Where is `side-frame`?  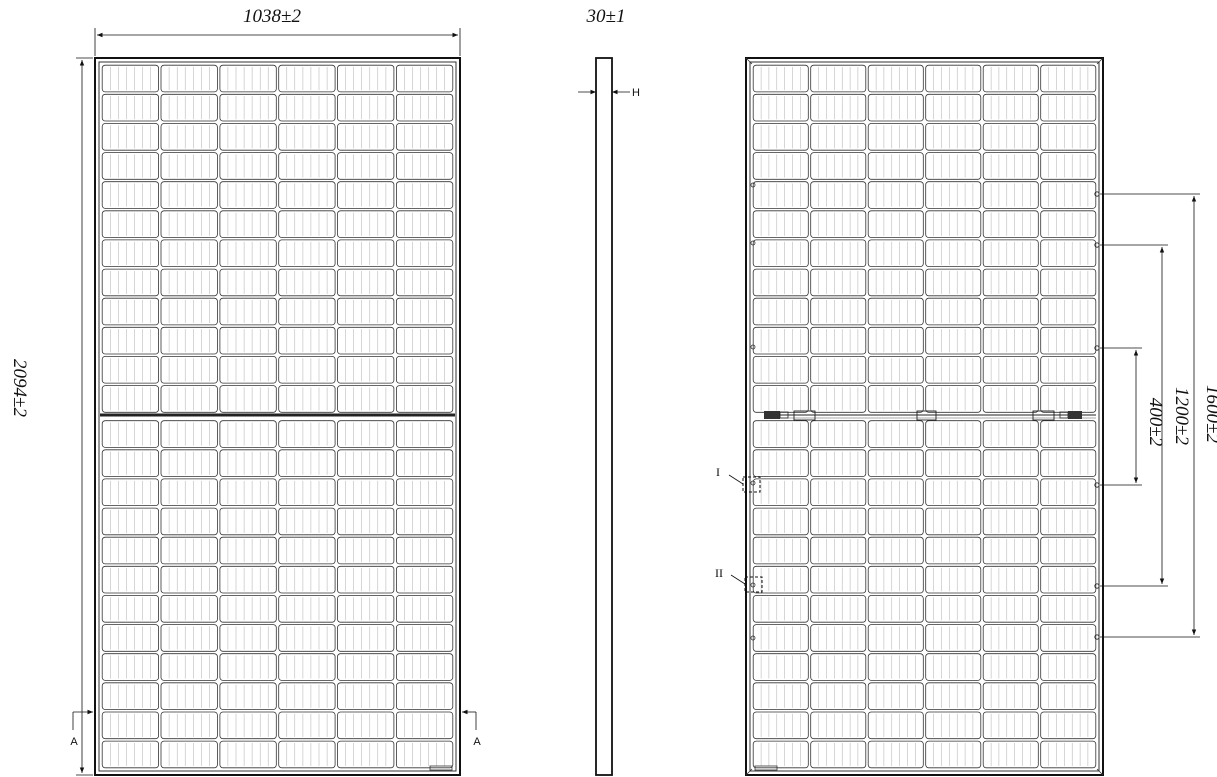
side-frame is located at coordinates (604, 416).